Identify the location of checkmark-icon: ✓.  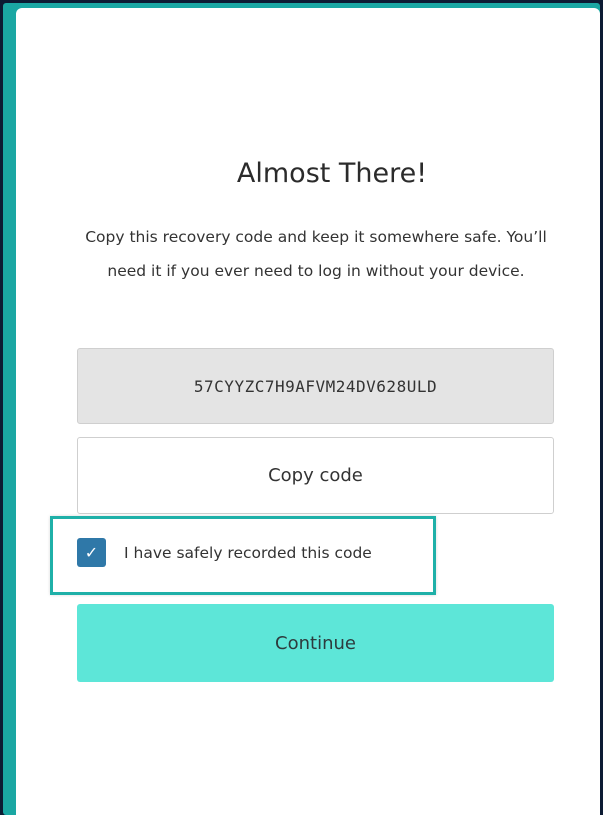
(91, 552).